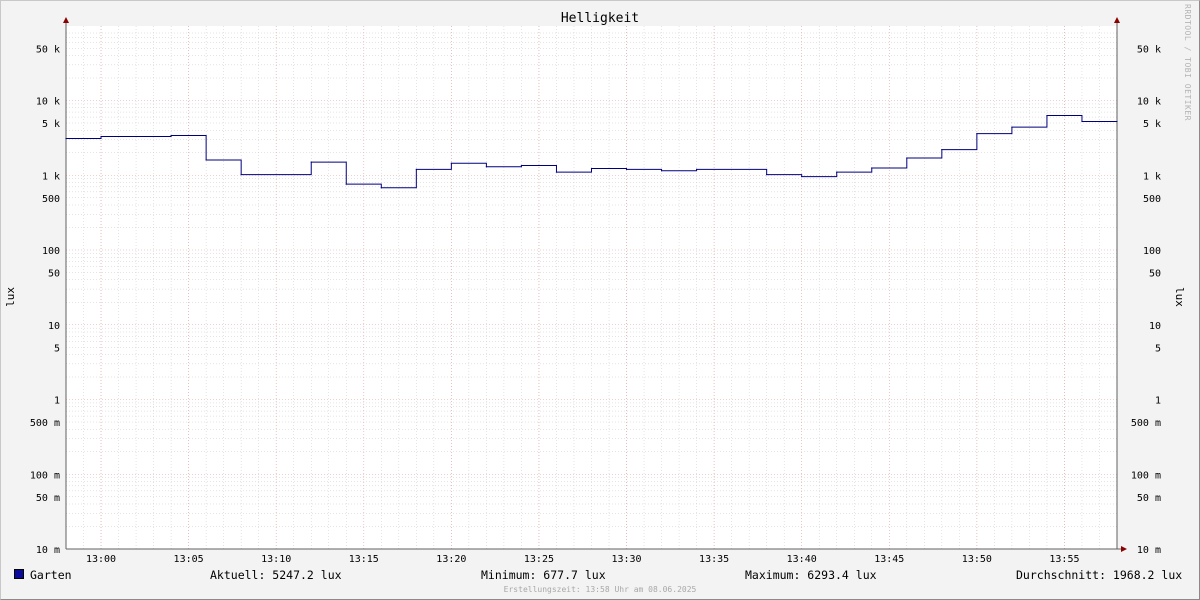 This screenshot has width=1200, height=600. Describe the element at coordinates (1158, 401) in the screenshot. I see `y-tick-label-right: 1` at that location.